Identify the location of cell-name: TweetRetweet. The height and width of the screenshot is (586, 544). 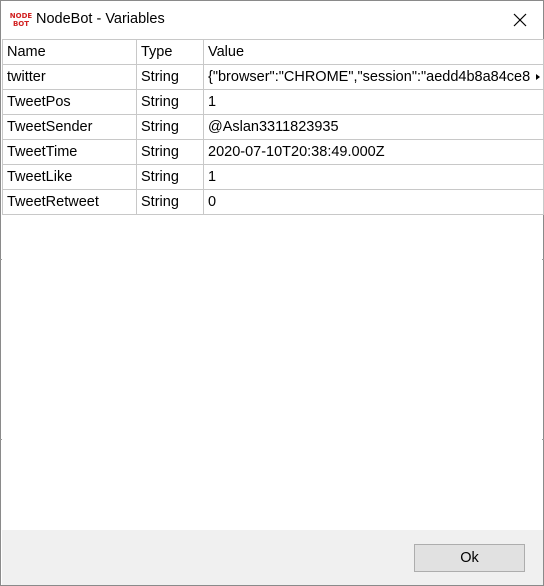
(69, 202).